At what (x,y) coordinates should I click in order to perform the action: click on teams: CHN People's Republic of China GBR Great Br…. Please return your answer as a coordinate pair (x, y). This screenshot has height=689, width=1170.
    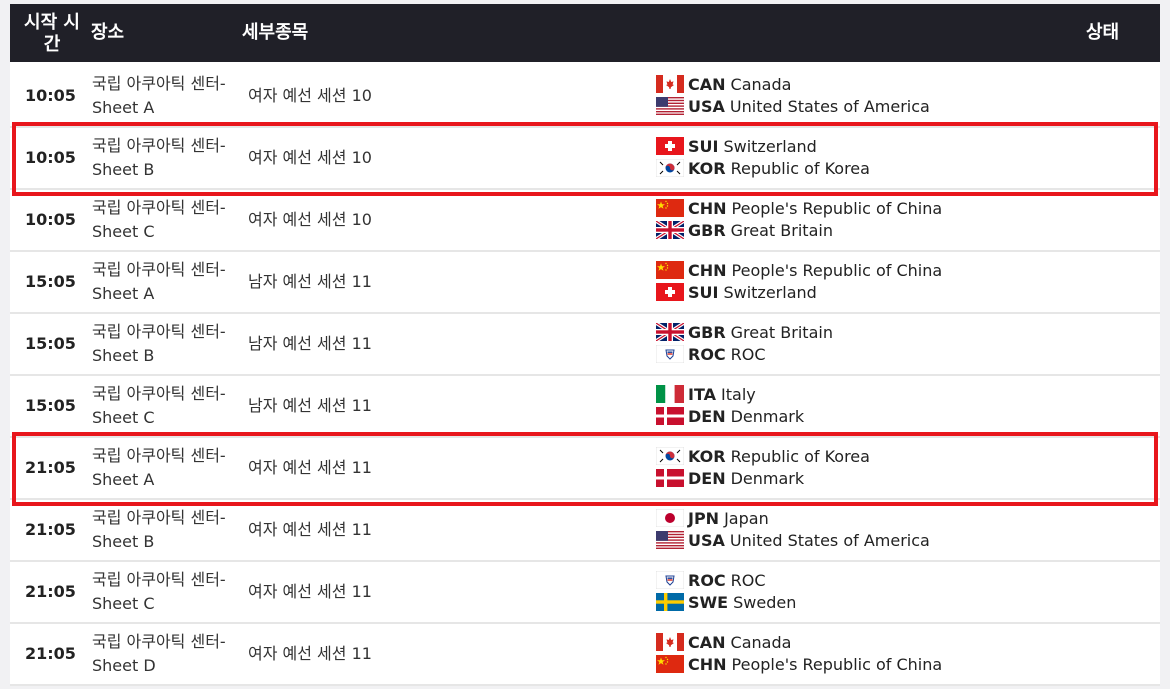
    Looking at the image, I should click on (799, 219).